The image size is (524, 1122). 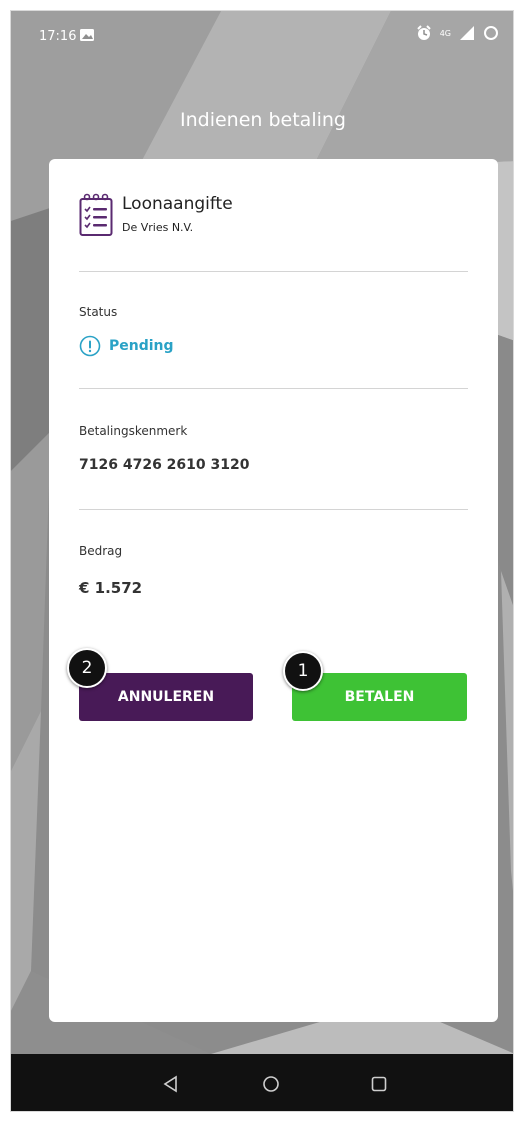 I want to click on network-label: 4G, so click(x=445, y=33).